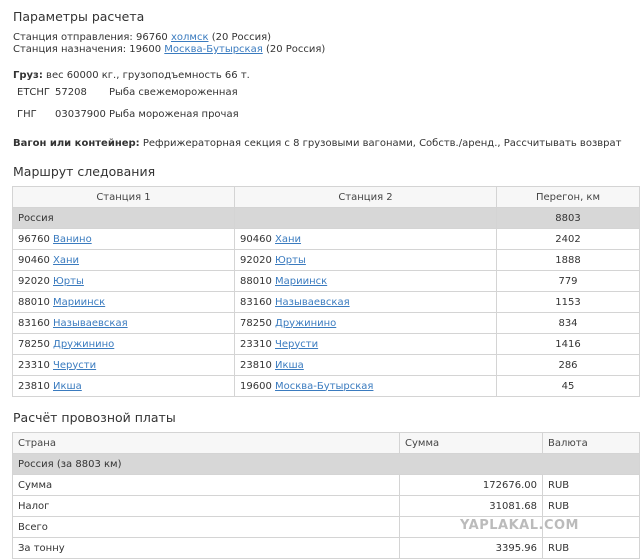 Image resolution: width=640 pixels, height=559 pixels. I want to click on cargo-label: Груз:, so click(28, 75).